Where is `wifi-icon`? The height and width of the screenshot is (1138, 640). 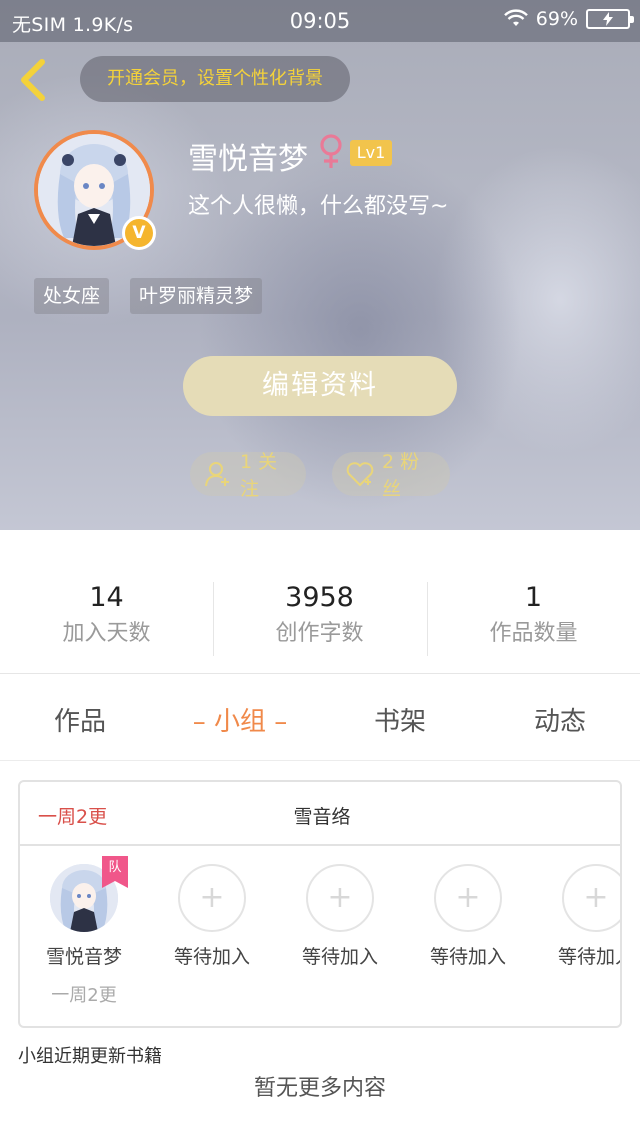
wifi-icon is located at coordinates (515, 17).